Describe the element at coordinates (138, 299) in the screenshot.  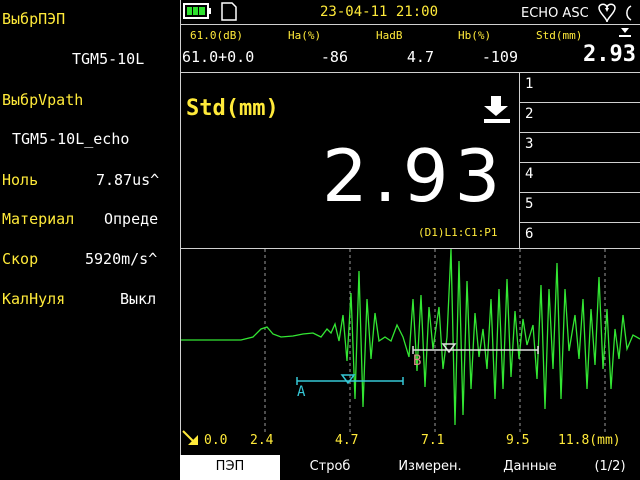
I see `param-zerocal-value: Выкл` at that location.